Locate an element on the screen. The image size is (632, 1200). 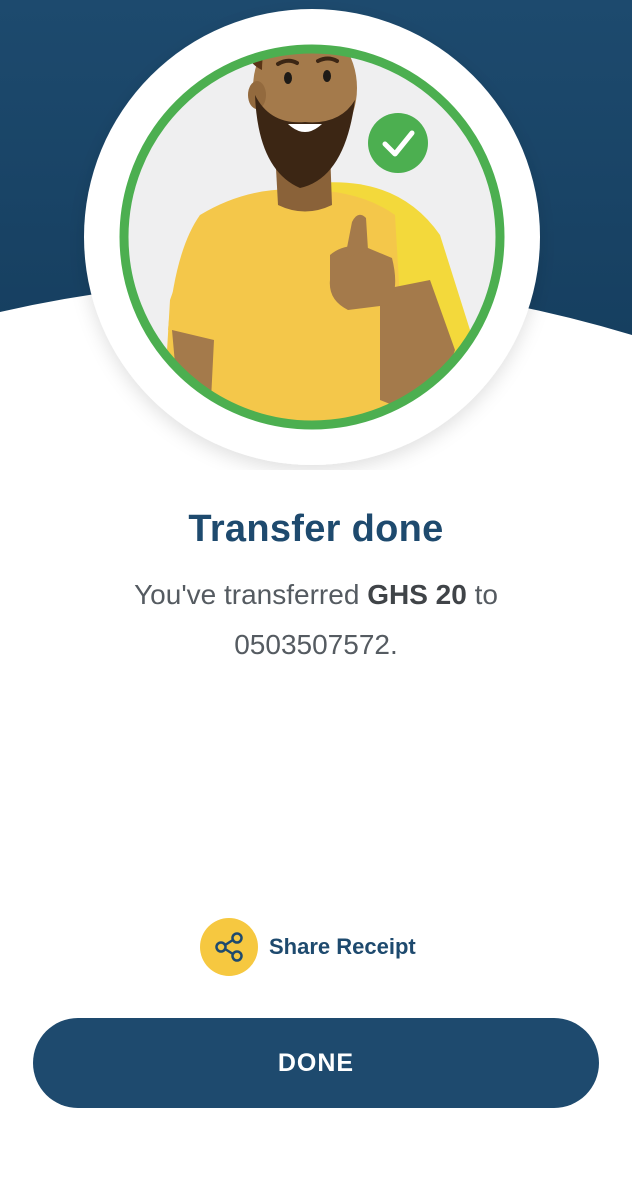
message-prefix: You've transferred is located at coordinates (251, 594).